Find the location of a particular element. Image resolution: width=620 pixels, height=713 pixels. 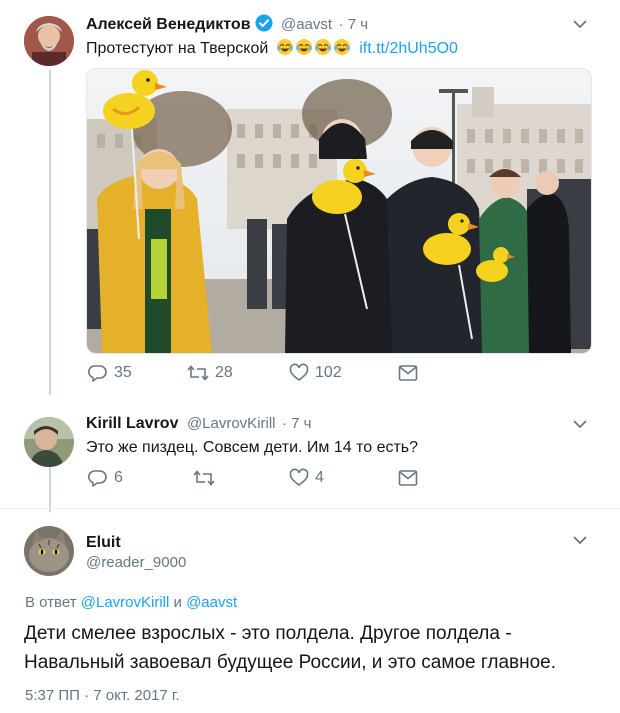

reply-button: 6 is located at coordinates (105, 478).